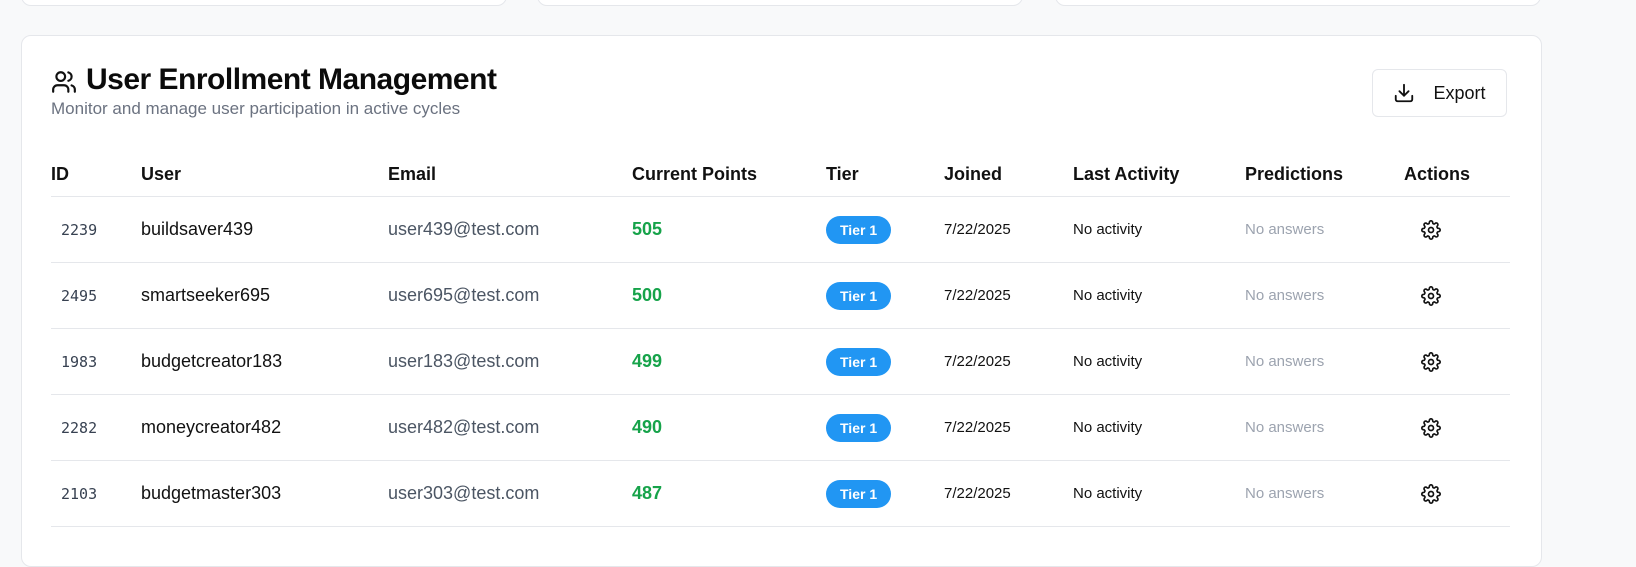 The height and width of the screenshot is (567, 1636). What do you see at coordinates (510, 493) in the screenshot?
I see `cell-email: user303@test.com` at bounding box center [510, 493].